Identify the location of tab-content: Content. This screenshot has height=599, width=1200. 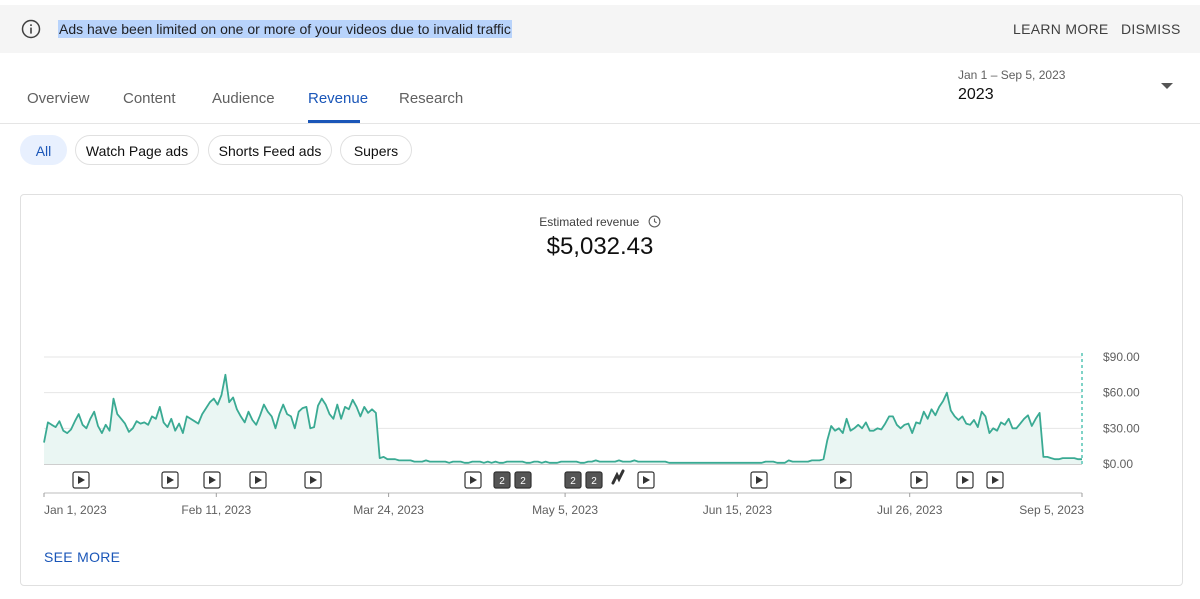
(149, 98).